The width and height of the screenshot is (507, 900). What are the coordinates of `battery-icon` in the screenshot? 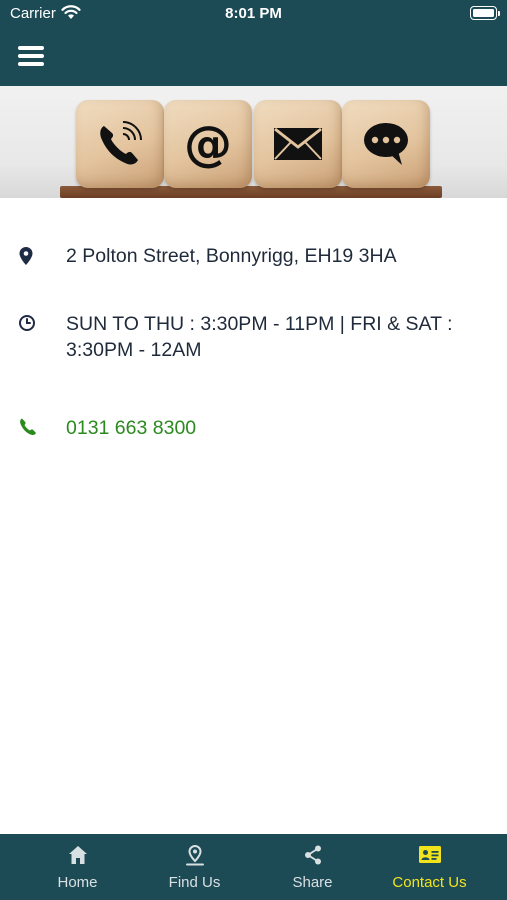 It's located at (485, 13).